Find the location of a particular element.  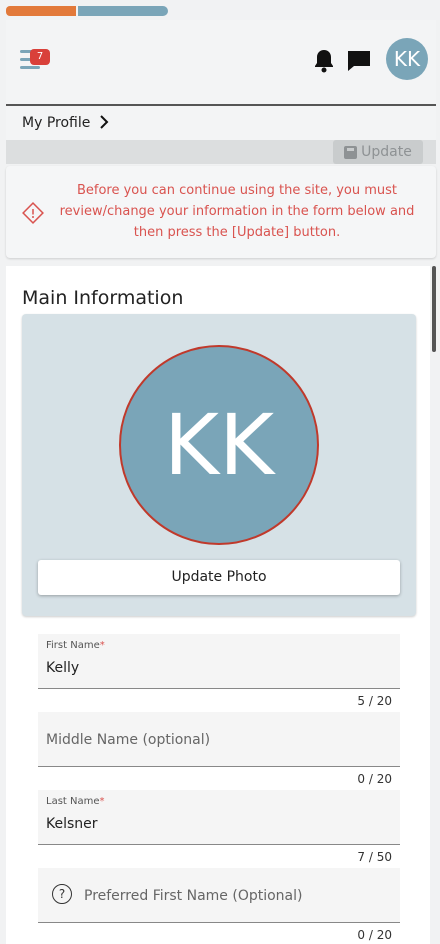

progress-bar is located at coordinates (87, 11).